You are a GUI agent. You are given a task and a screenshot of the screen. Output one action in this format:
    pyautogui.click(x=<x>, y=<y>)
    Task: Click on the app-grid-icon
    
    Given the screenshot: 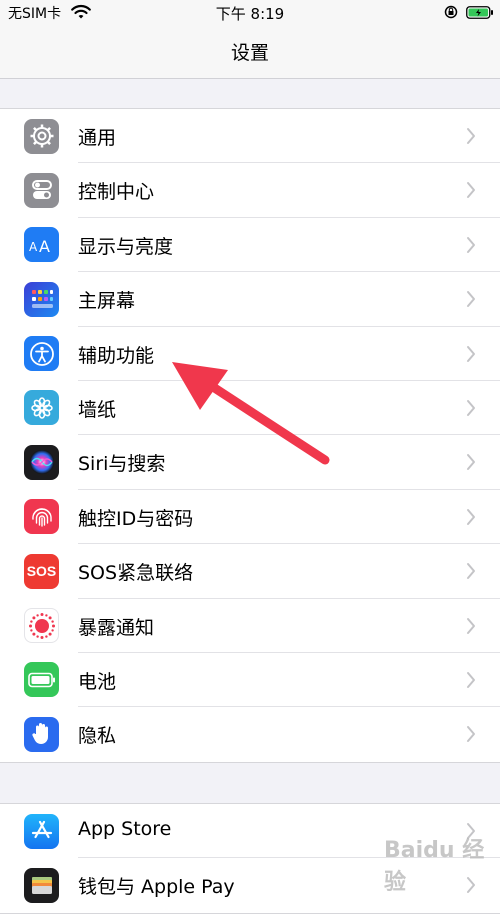 What is the action you would take?
    pyautogui.click(x=41, y=299)
    